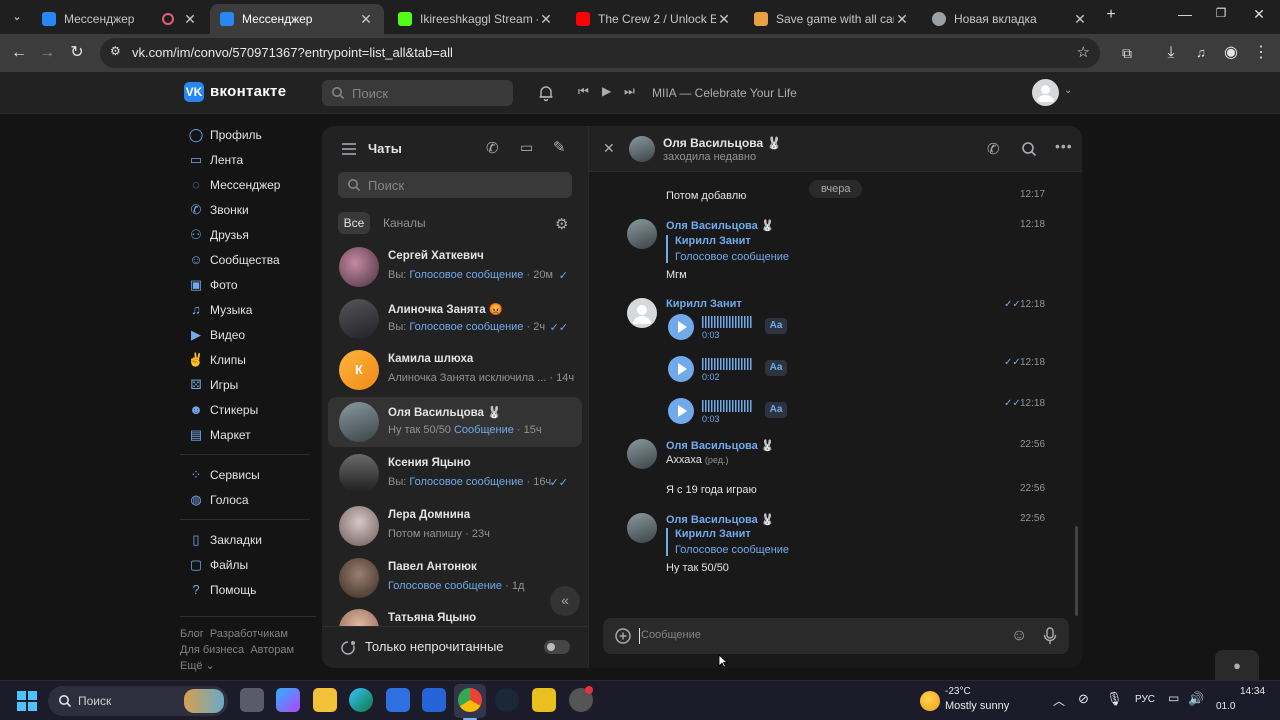  I want to click on nav-market: ▤ Маркет, so click(247, 434).